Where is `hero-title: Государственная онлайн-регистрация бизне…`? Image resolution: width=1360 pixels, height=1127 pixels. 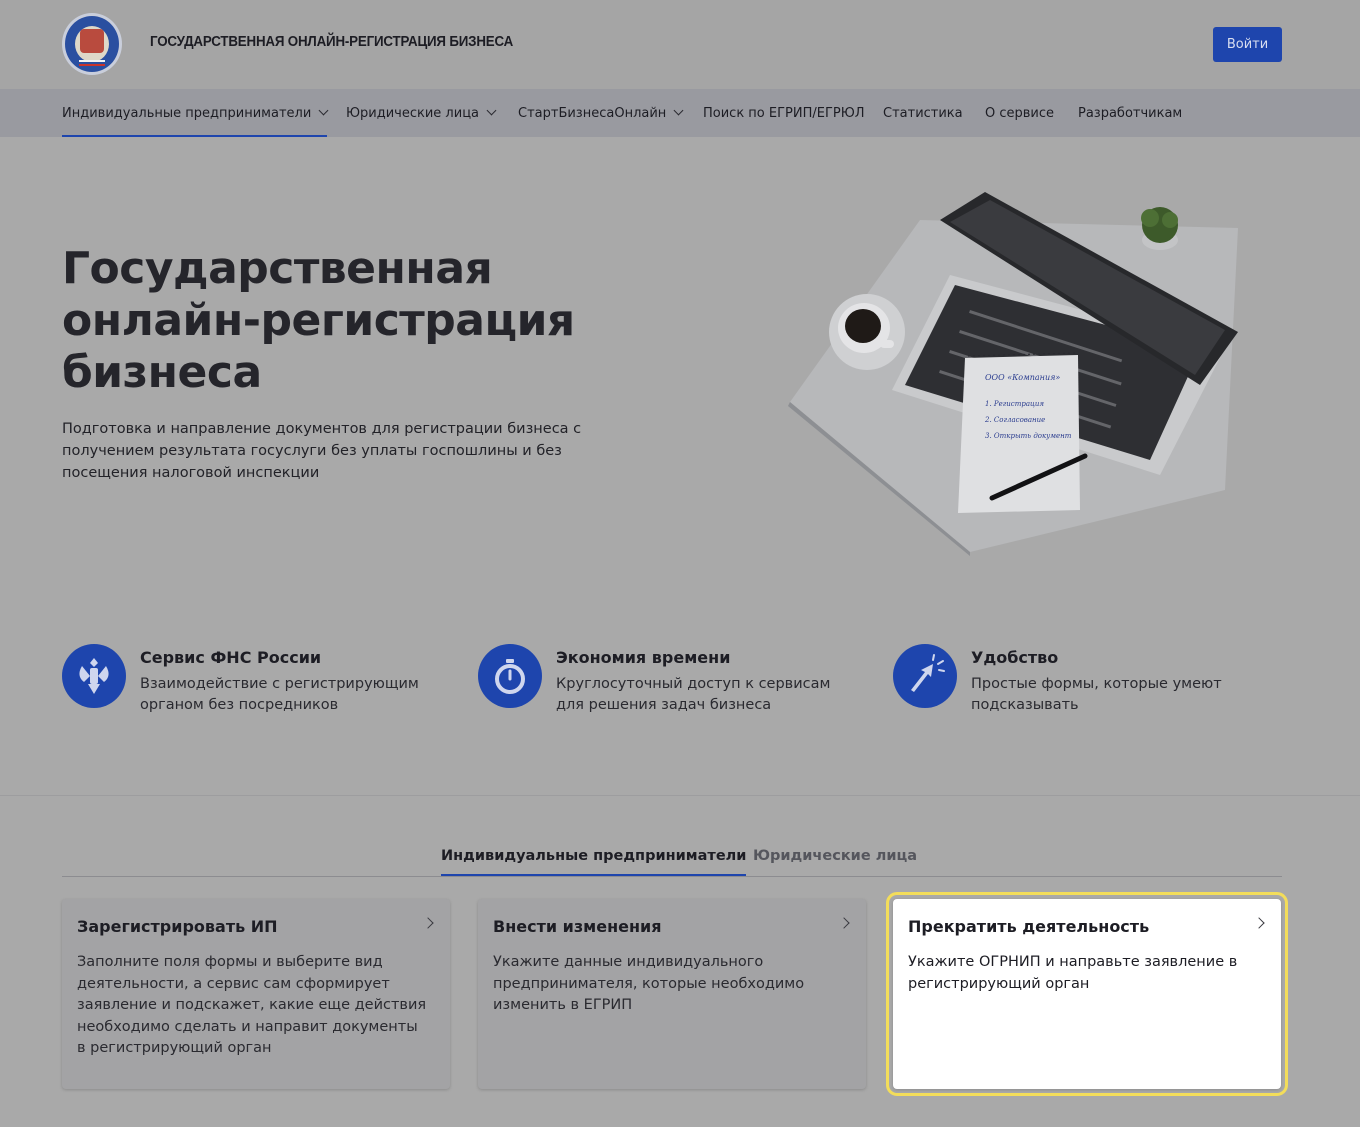 hero-title: Государственная онлайн-регистрация бизне… is located at coordinates (318, 321).